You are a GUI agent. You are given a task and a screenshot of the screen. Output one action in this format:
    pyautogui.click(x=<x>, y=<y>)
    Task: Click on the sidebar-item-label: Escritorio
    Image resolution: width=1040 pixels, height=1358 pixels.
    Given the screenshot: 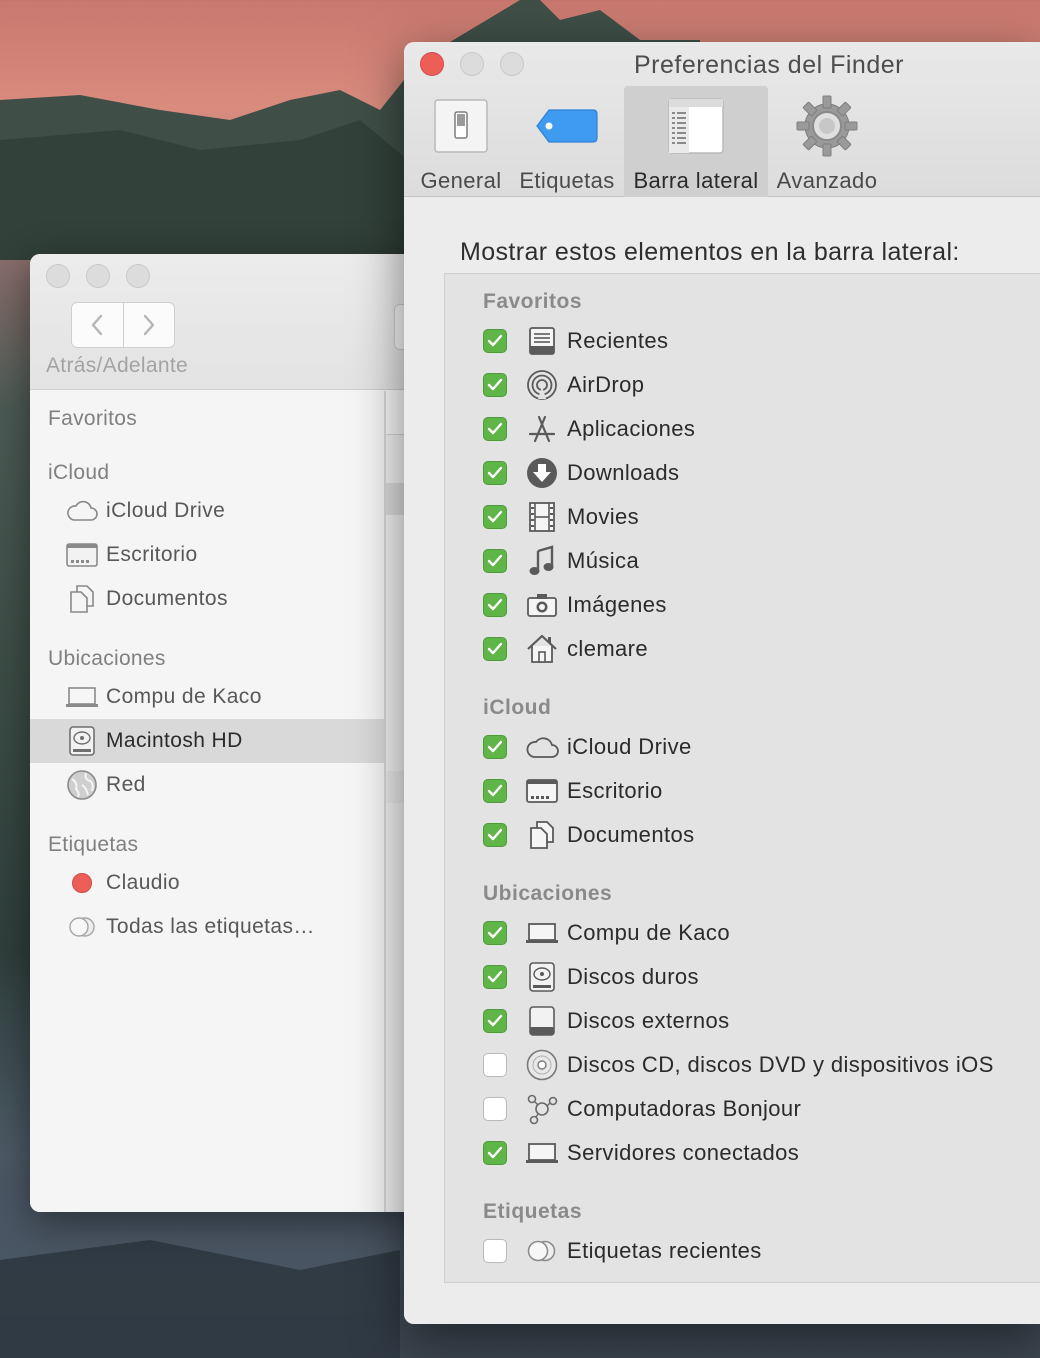 What is the action you would take?
    pyautogui.click(x=152, y=554)
    